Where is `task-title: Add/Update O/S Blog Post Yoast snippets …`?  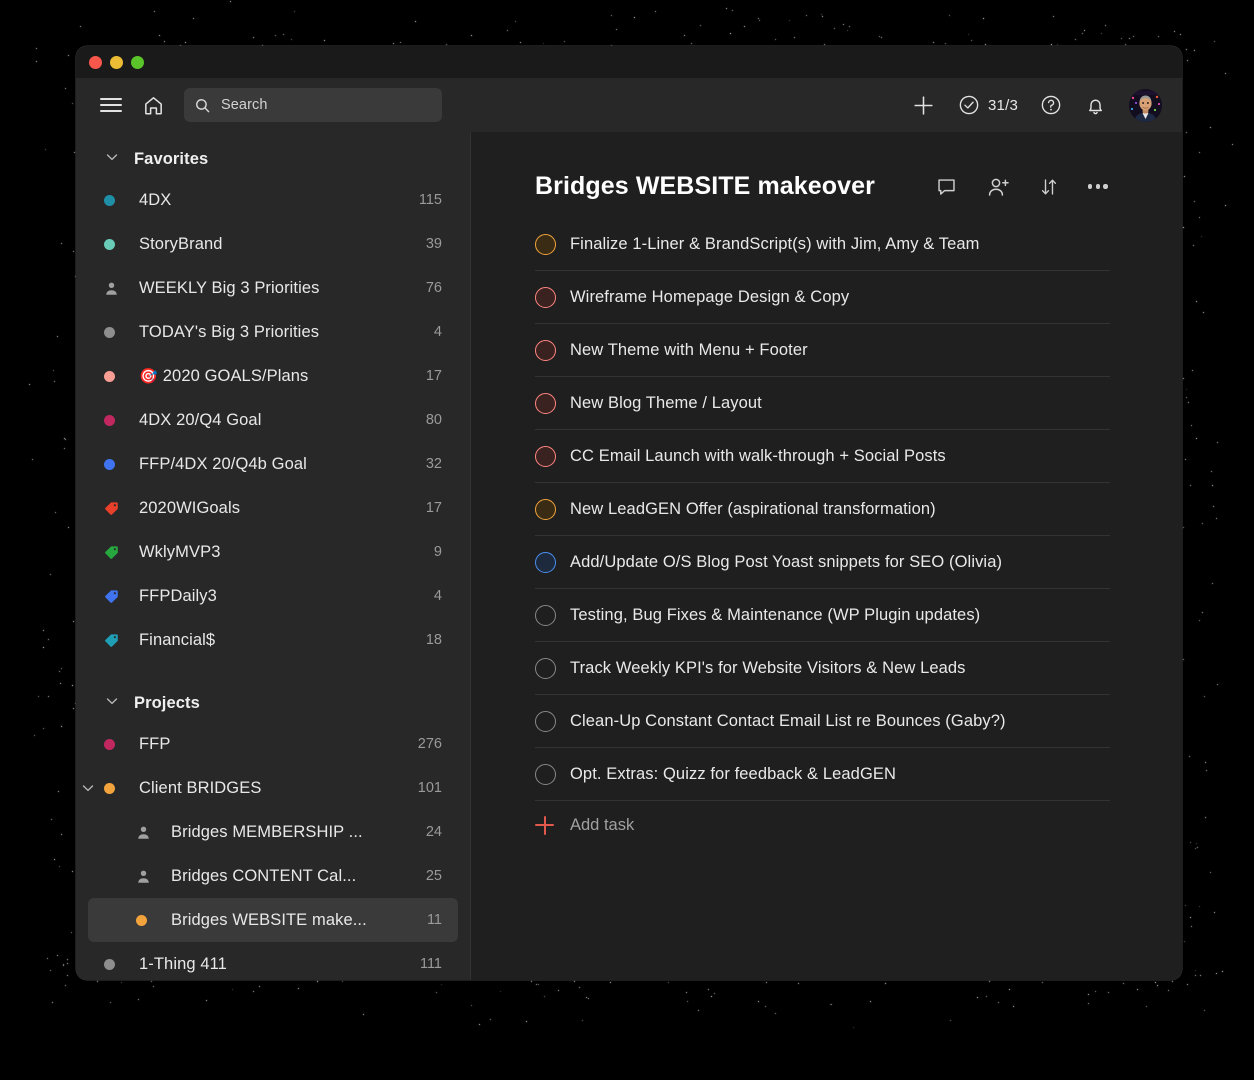 task-title: Add/Update O/S Blog Post Yoast snippets … is located at coordinates (786, 561).